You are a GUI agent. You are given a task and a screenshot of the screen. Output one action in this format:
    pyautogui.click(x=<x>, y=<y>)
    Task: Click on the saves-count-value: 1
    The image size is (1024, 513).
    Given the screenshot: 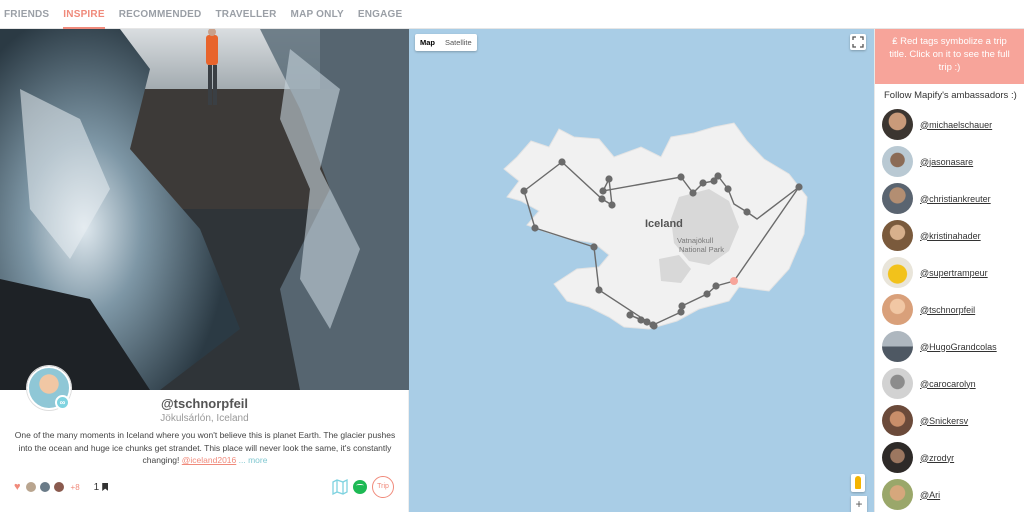 What is the action you would take?
    pyautogui.click(x=96, y=487)
    